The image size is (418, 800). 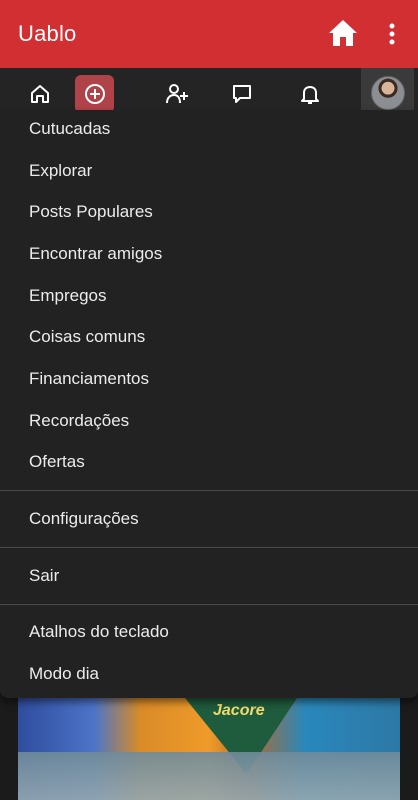 I want to click on menu-item-recordacoes: Recordações, so click(x=209, y=421).